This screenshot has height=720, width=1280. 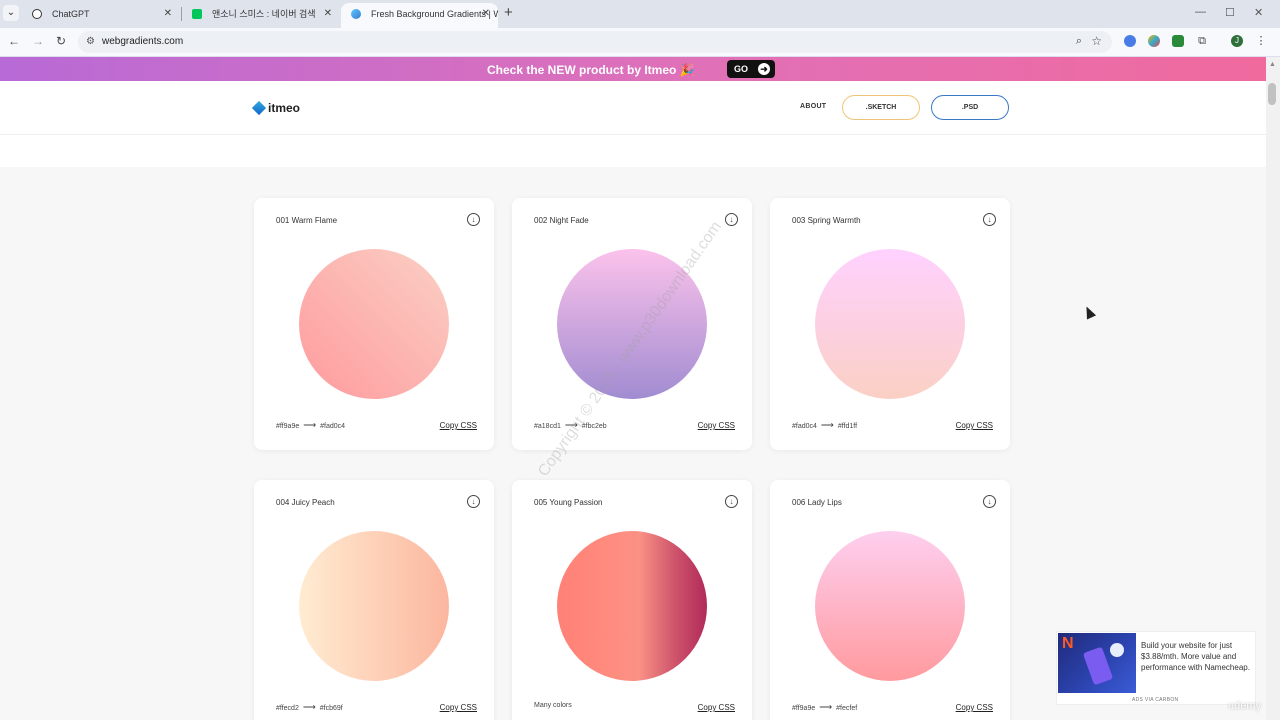 What do you see at coordinates (813, 106) in the screenshot?
I see `about-link: ABOUT` at bounding box center [813, 106].